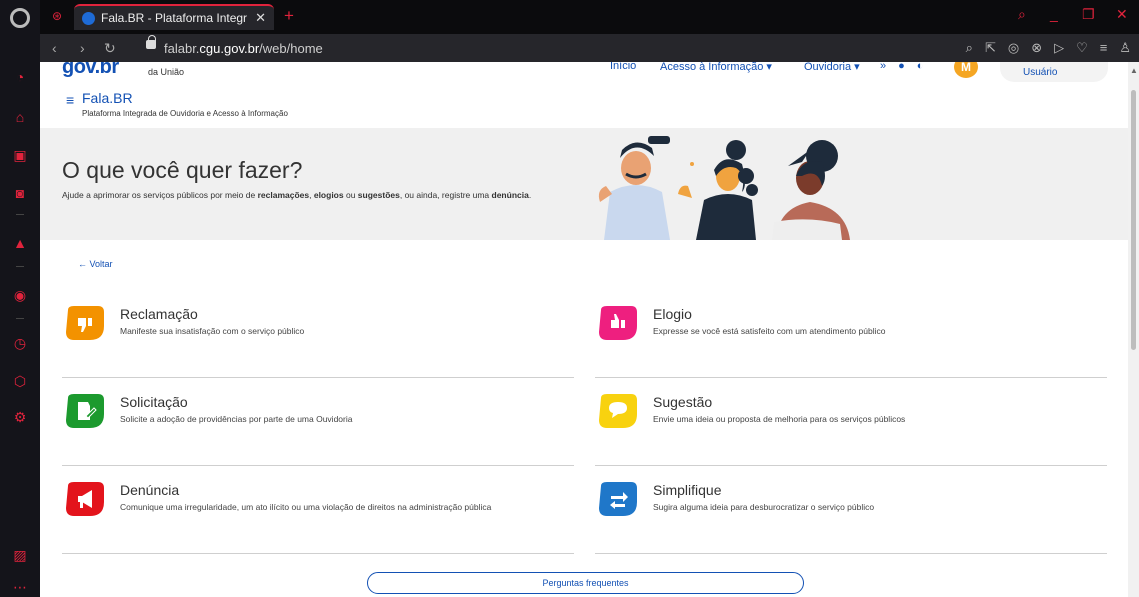  What do you see at coordinates (920, 67) in the screenshot?
I see `contrast-icon: ◐` at bounding box center [920, 67].